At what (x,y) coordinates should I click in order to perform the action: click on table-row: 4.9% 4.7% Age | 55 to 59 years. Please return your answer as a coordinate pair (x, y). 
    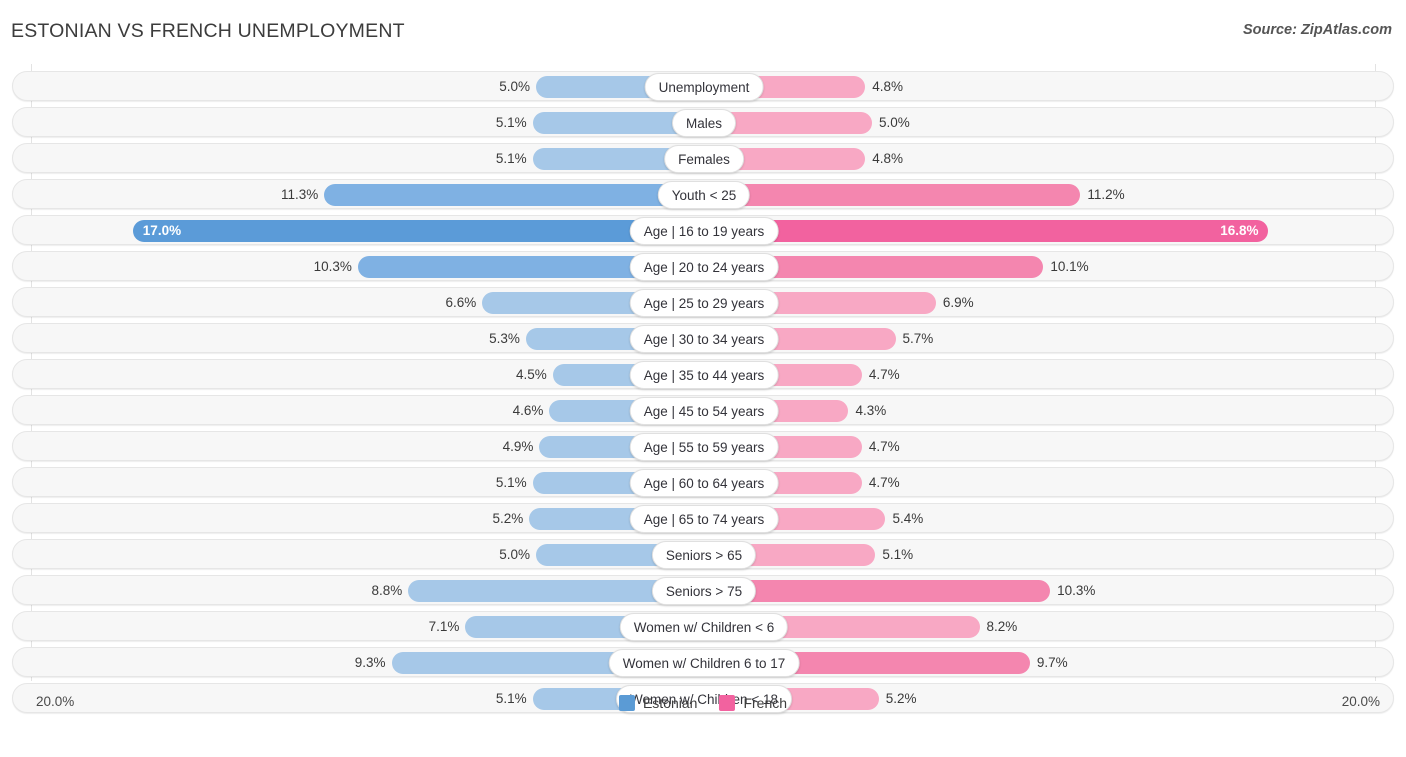
    Looking at the image, I should click on (703, 446).